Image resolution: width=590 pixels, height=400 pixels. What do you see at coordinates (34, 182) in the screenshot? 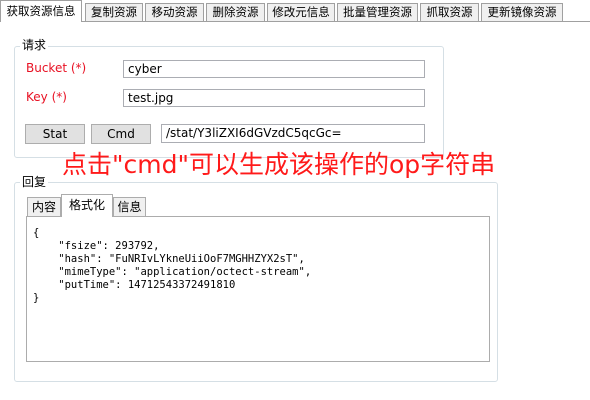
I see `response-group-title: 回复` at bounding box center [34, 182].